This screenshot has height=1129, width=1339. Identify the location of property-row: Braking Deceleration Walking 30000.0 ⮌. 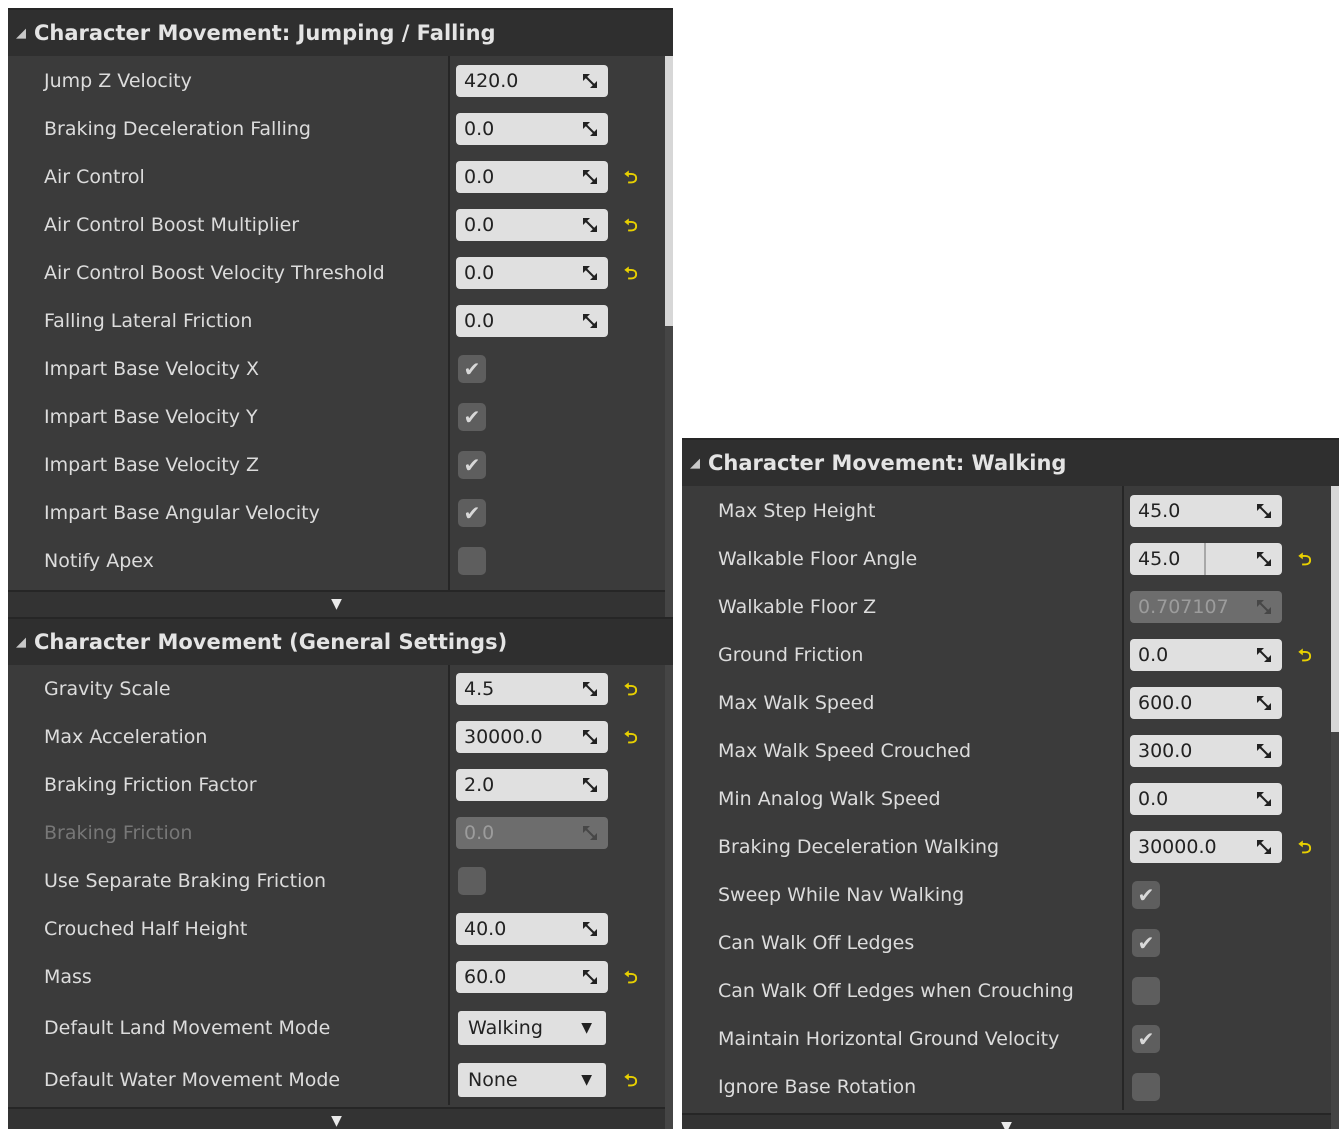
(1006, 847).